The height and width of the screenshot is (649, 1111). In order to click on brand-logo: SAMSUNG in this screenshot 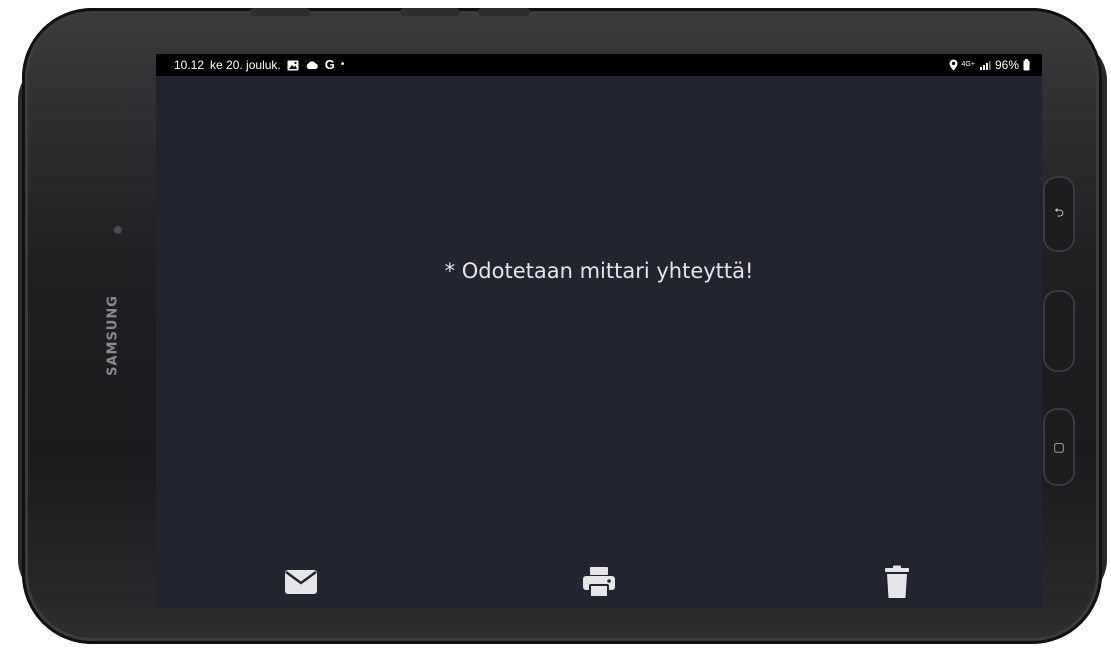, I will do `click(113, 335)`.